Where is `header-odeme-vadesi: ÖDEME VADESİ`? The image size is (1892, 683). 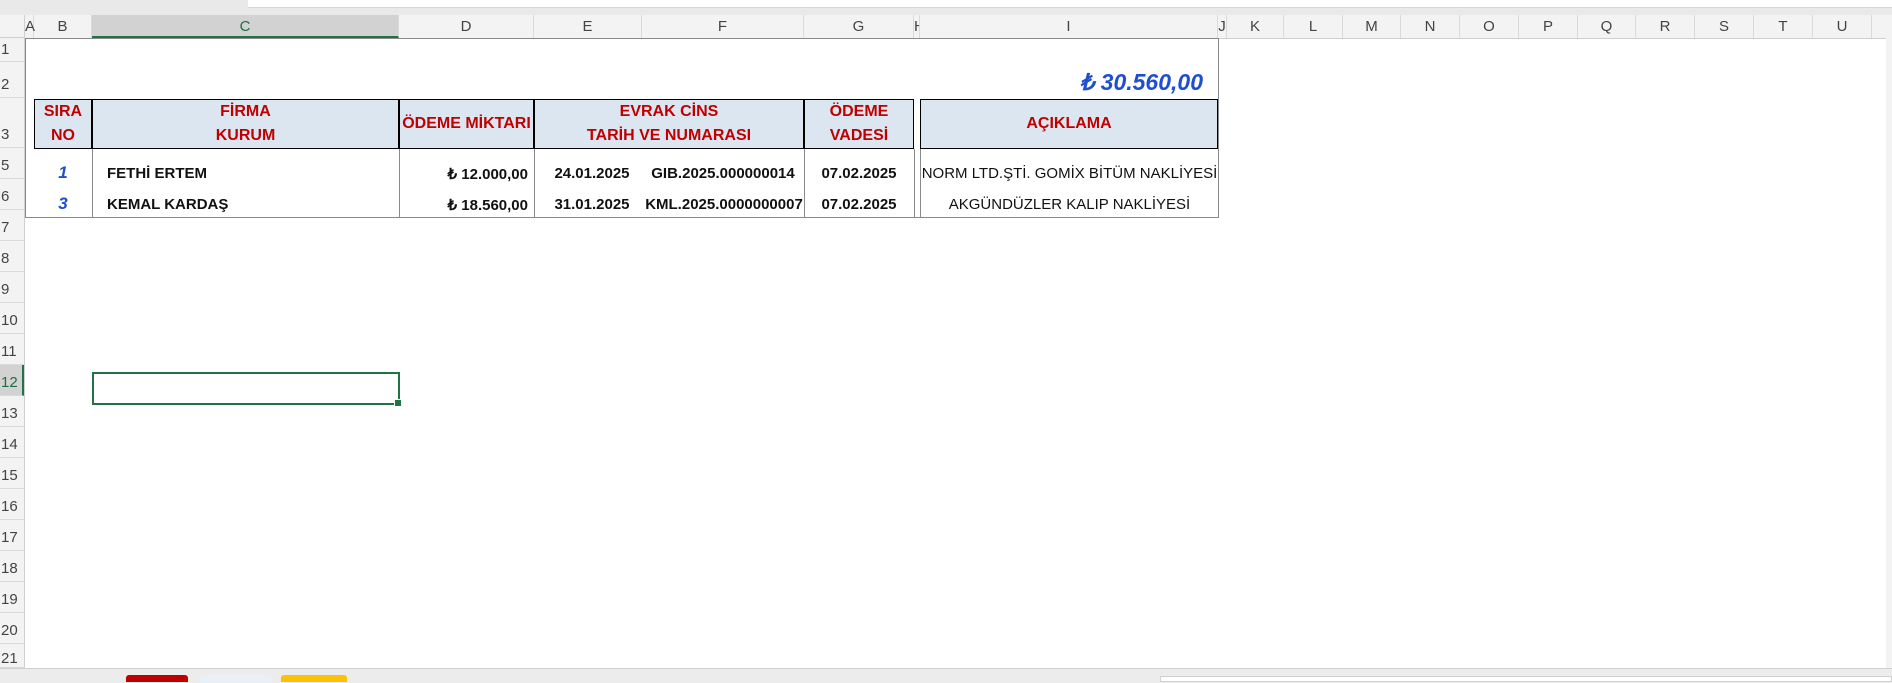
header-odeme-vadesi: ÖDEME VADESİ is located at coordinates (859, 124).